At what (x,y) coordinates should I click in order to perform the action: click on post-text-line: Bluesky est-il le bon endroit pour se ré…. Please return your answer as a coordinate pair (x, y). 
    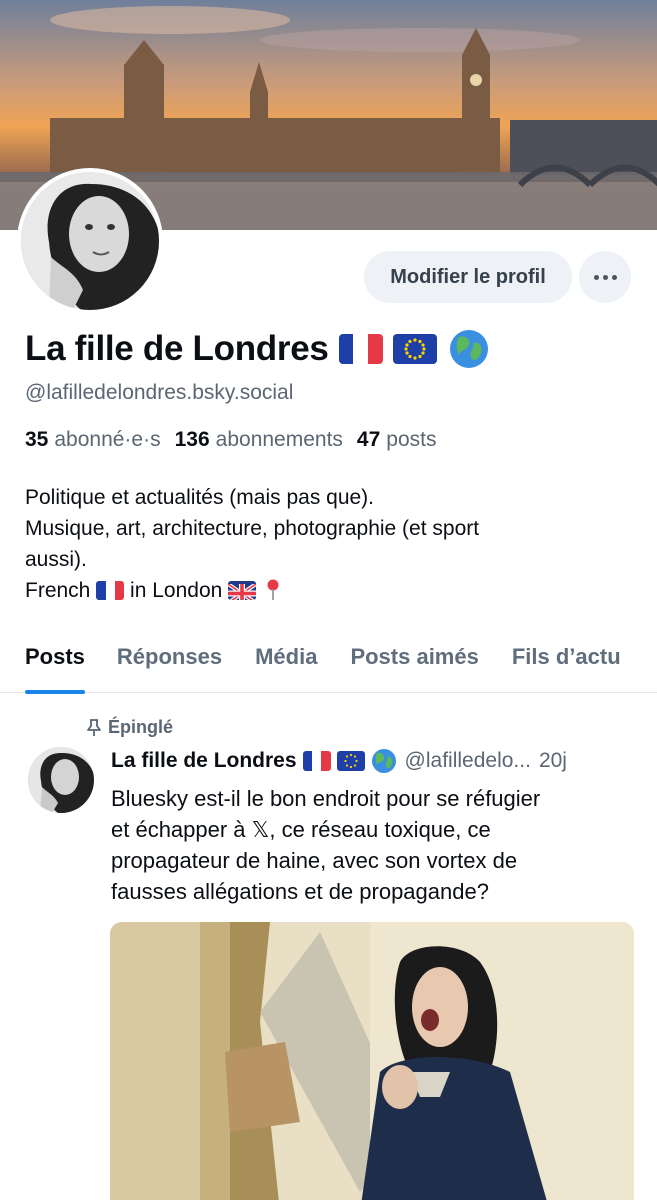
    Looking at the image, I should click on (326, 798).